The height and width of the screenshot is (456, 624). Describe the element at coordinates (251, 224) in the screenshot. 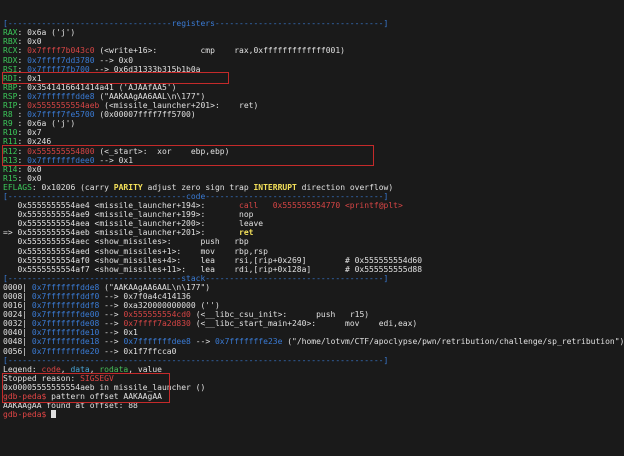

I see `terminal-text-segment: leave` at that location.